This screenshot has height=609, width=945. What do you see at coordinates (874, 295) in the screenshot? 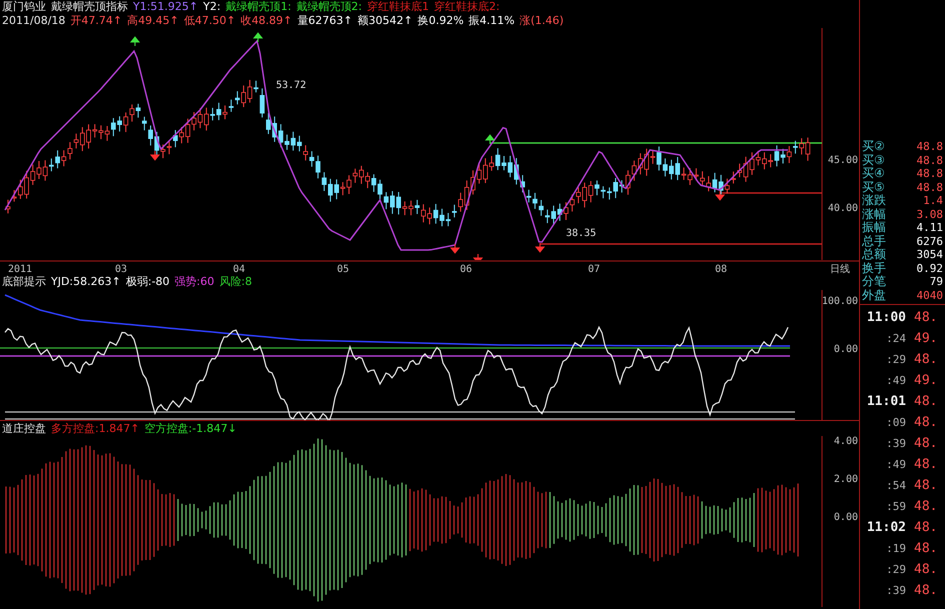
I see `quote-label: 外盘` at bounding box center [874, 295].